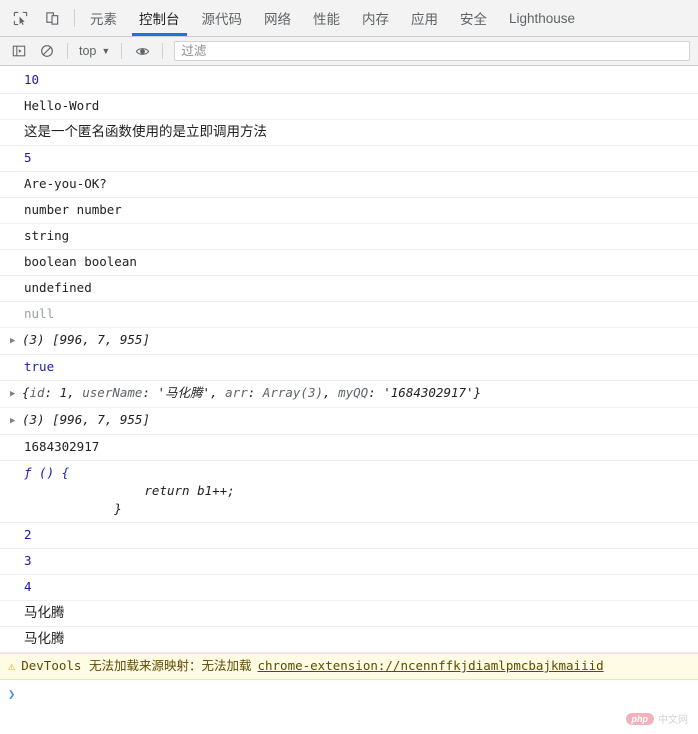 The image size is (698, 734). Describe the element at coordinates (80, 261) in the screenshot. I see `log-value: boolean boolean` at that location.